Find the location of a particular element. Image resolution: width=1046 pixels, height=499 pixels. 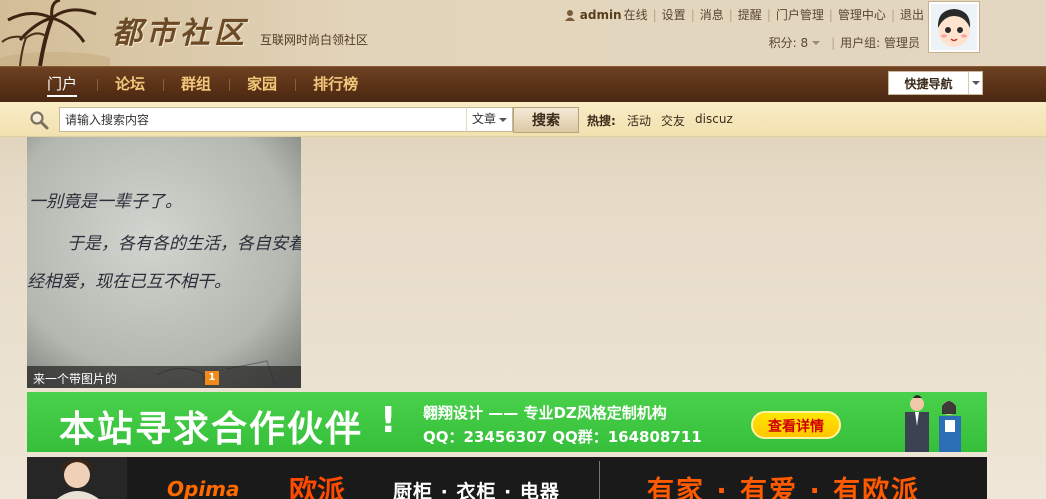

divider is located at coordinates (599, 480).